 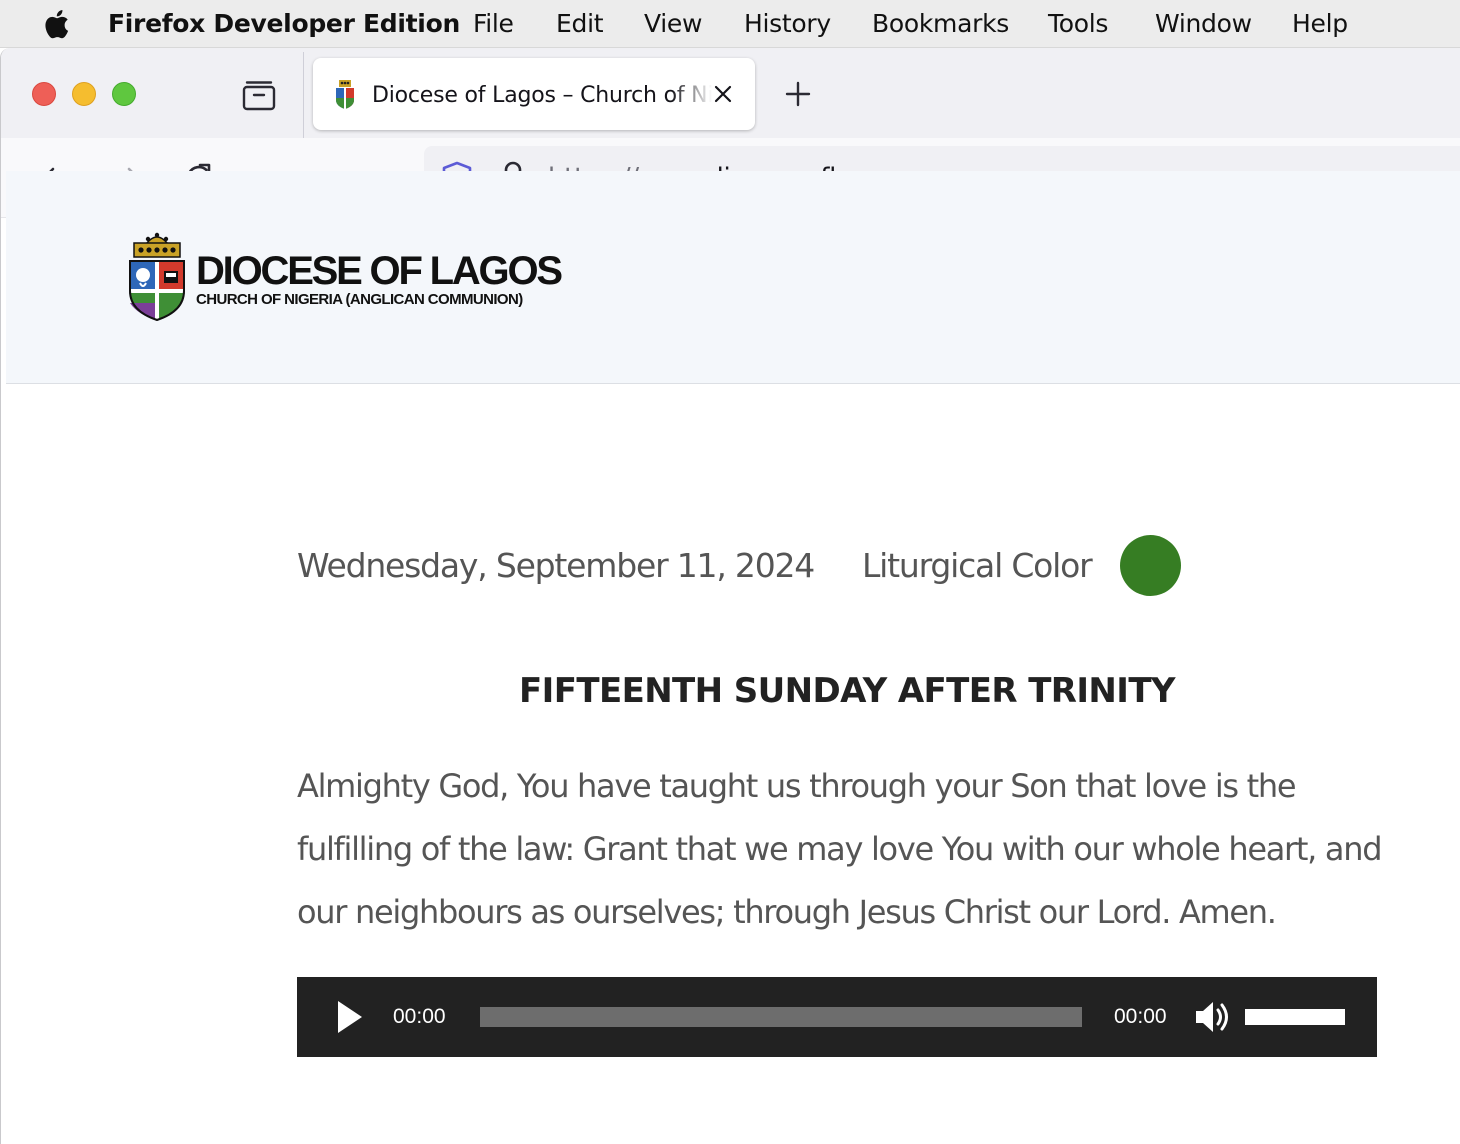 I want to click on menu-edit: Edit, so click(x=580, y=24).